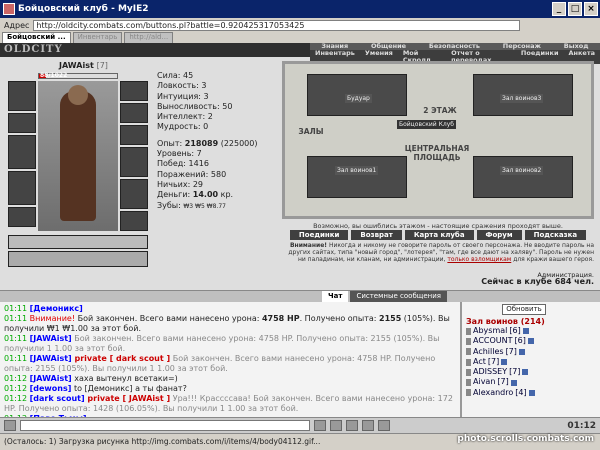  Describe the element at coordinates (490, 372) in the screenshot. I see `user-name: ADISSEY` at that location.